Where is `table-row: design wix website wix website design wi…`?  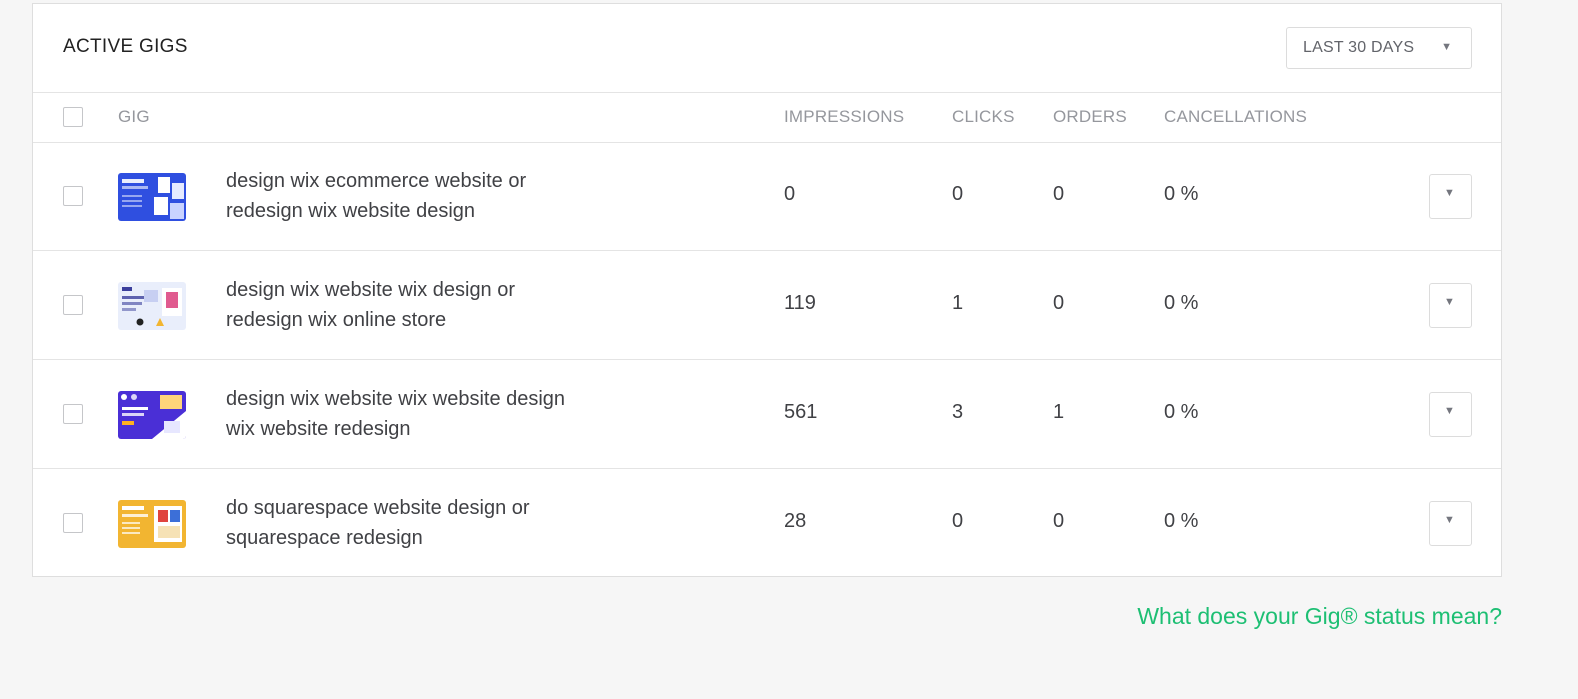
table-row: design wix website wix website design wi… is located at coordinates (767, 415).